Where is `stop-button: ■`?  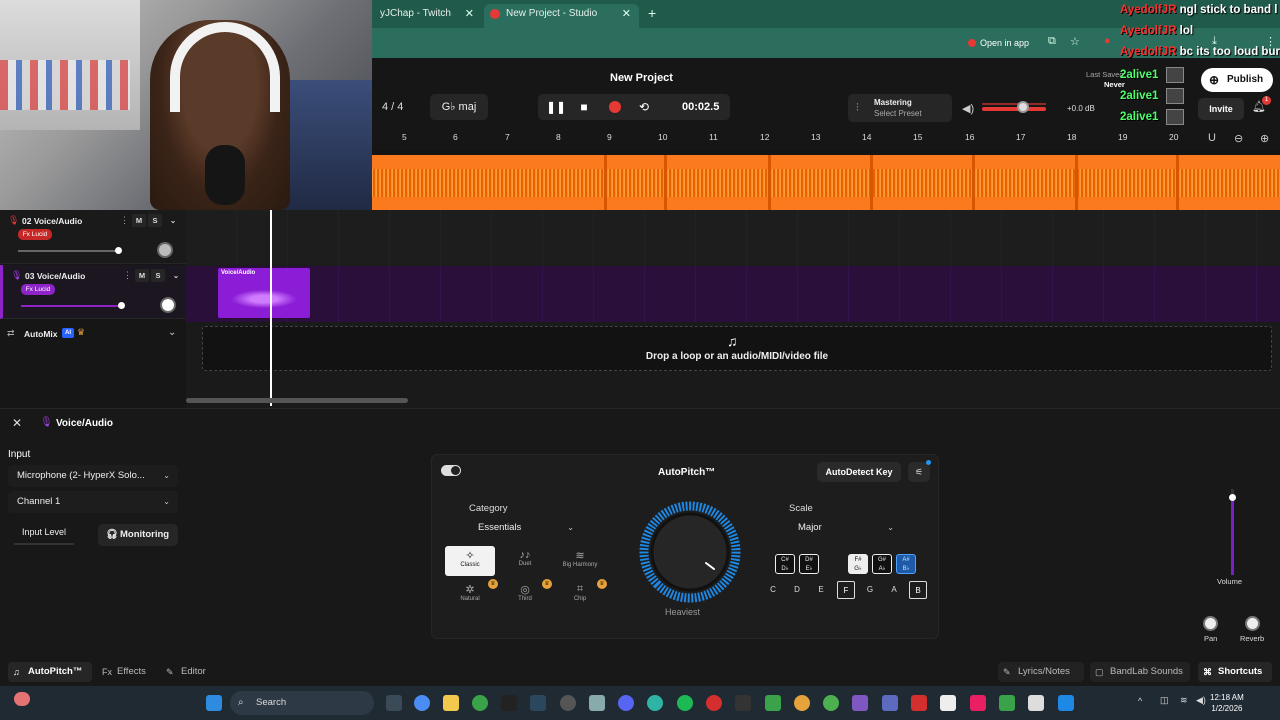 stop-button: ■ is located at coordinates (584, 107).